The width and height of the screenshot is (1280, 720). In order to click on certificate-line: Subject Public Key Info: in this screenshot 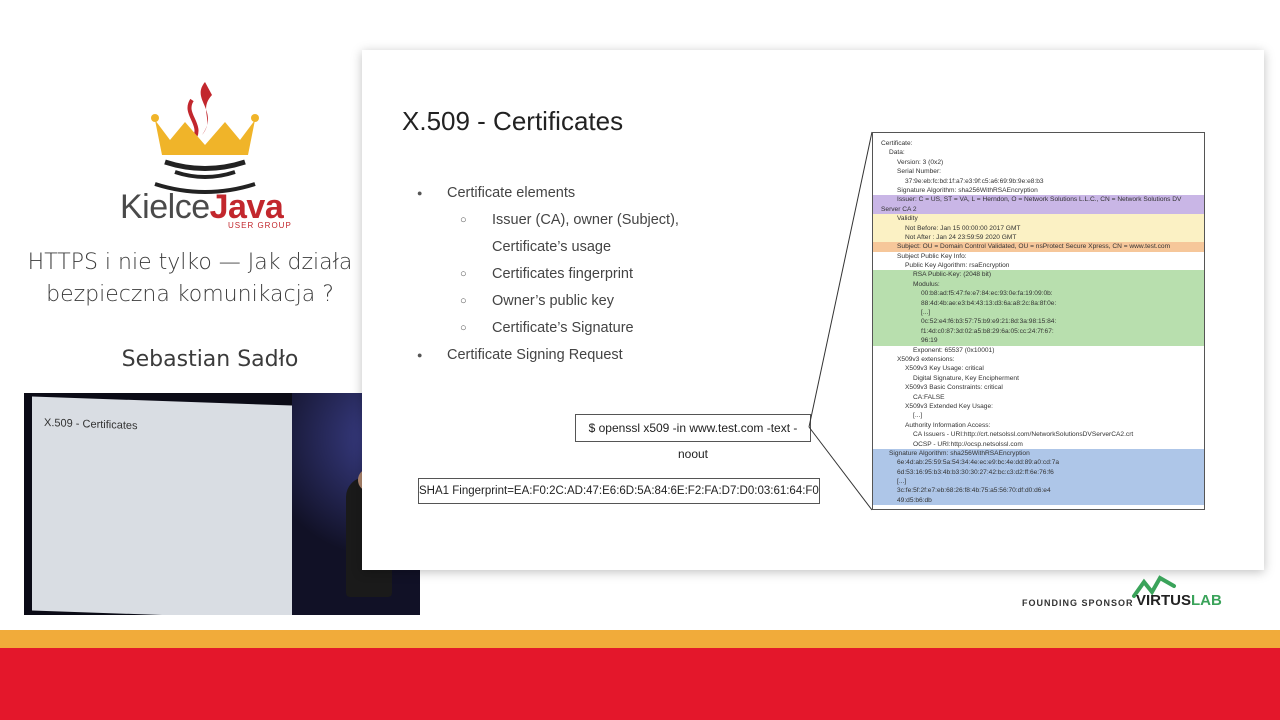, I will do `click(932, 256)`.